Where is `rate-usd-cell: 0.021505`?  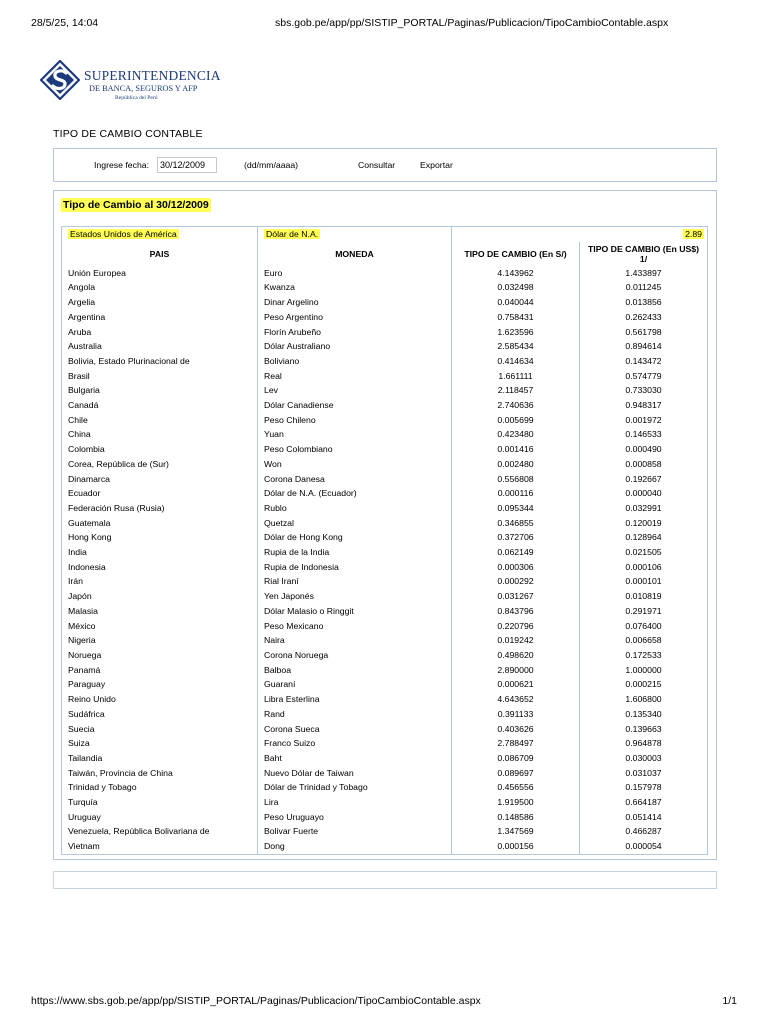
rate-usd-cell: 0.021505 is located at coordinates (643, 552).